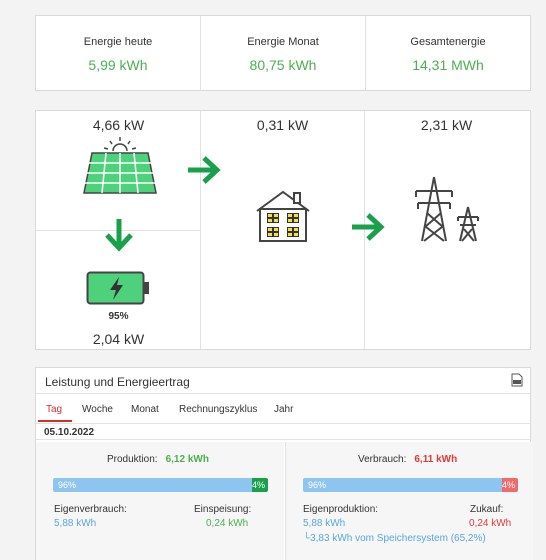  I want to click on selected-date: 05.10.2022, so click(283, 432).